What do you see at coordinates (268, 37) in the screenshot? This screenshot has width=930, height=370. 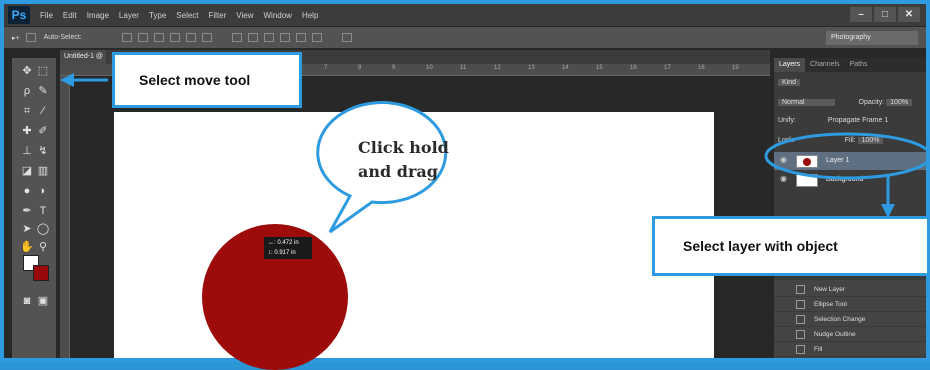 I see `distribute-bottom-icon` at bounding box center [268, 37].